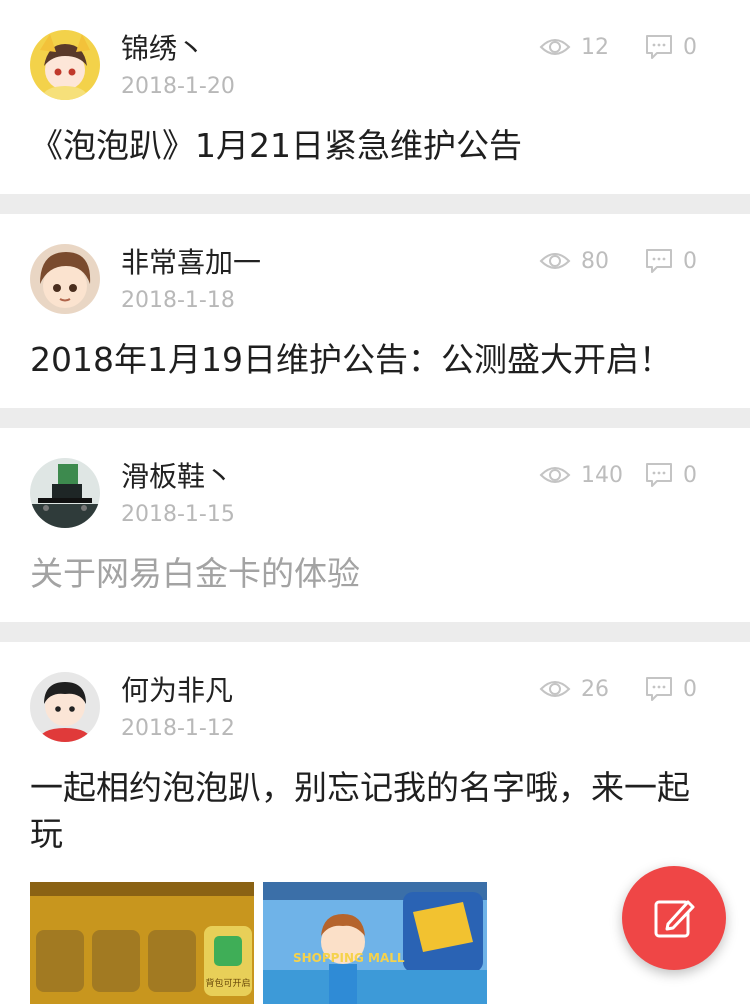 This screenshot has height=1004, width=750. What do you see at coordinates (375, 574) in the screenshot?
I see `post-title: 关于网易白金卡的体验` at bounding box center [375, 574].